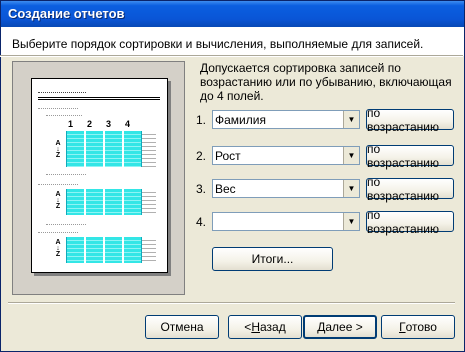 The width and height of the screenshot is (465, 352). Describe the element at coordinates (201, 120) in the screenshot. I see `sort-field-number-1: 1.` at that location.